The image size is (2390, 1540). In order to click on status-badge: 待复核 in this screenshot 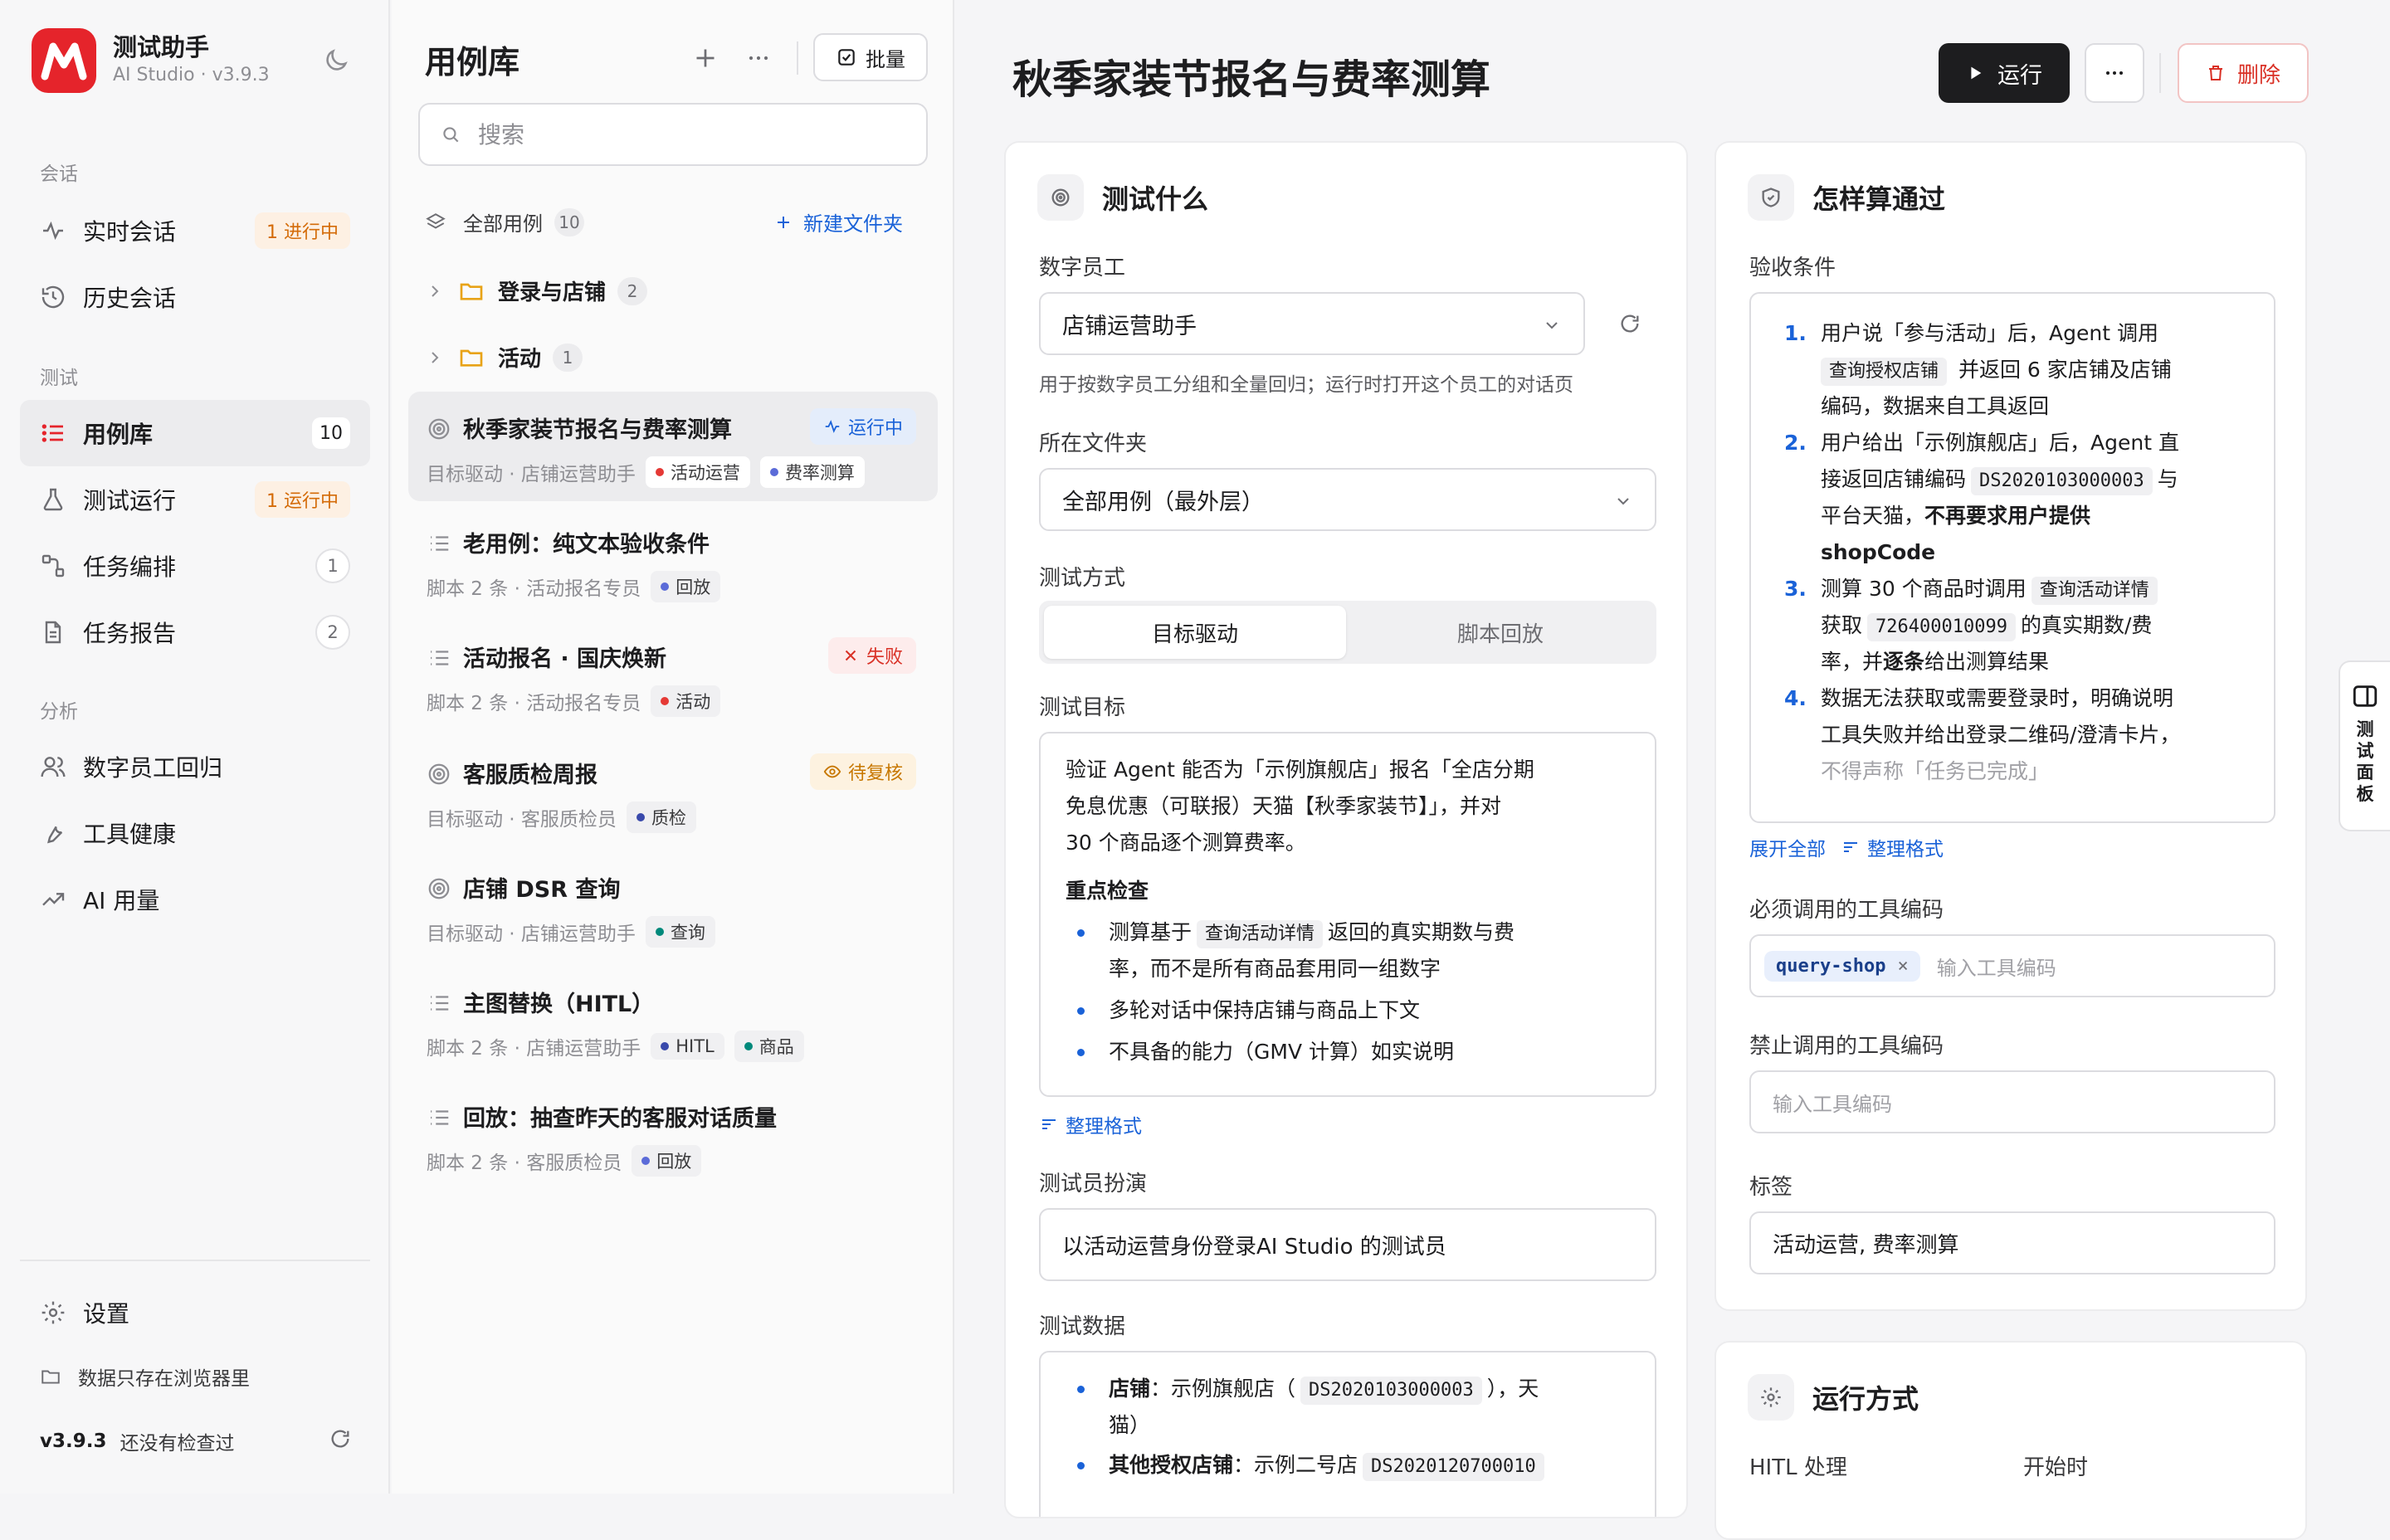, I will do `click(863, 771)`.